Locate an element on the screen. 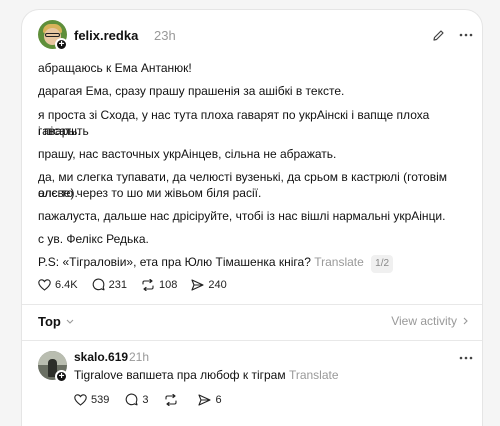 The image size is (500, 426). comment-count: 231 is located at coordinates (117, 284).